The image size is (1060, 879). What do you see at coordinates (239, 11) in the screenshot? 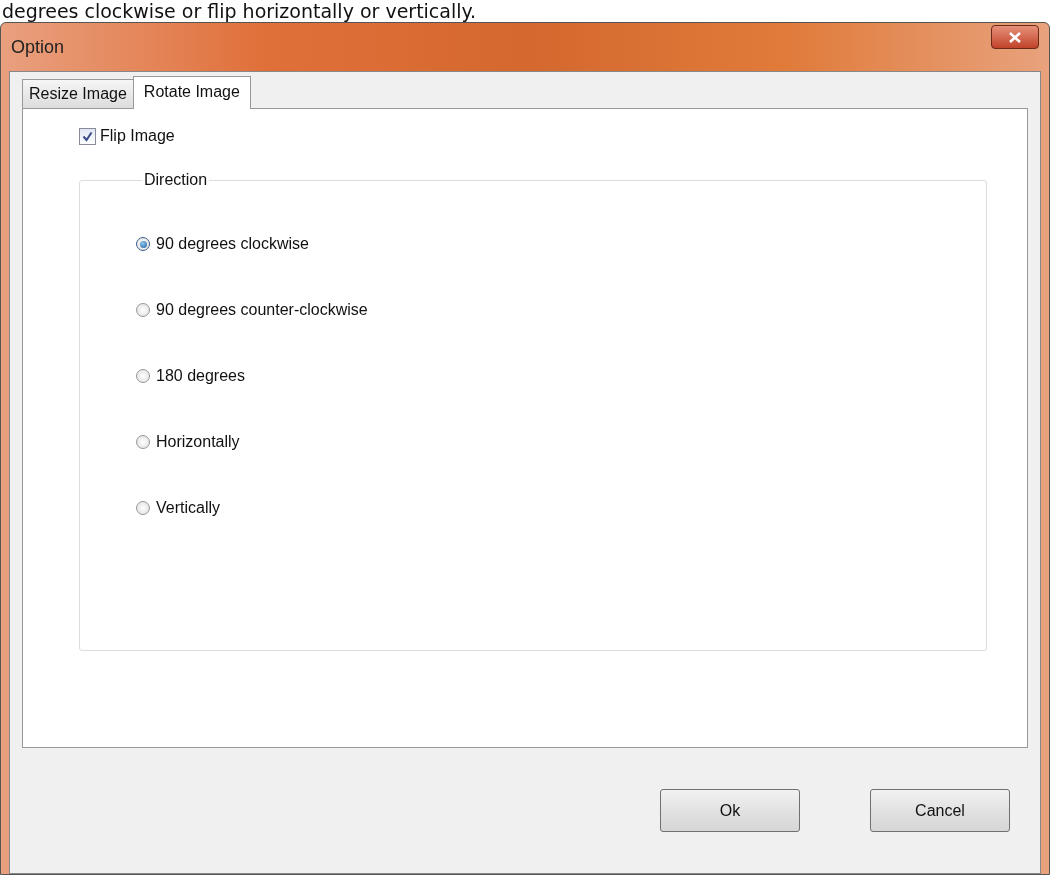
I see `caption-text: degrees clockwise or flip horizontally or vertically.` at bounding box center [239, 11].